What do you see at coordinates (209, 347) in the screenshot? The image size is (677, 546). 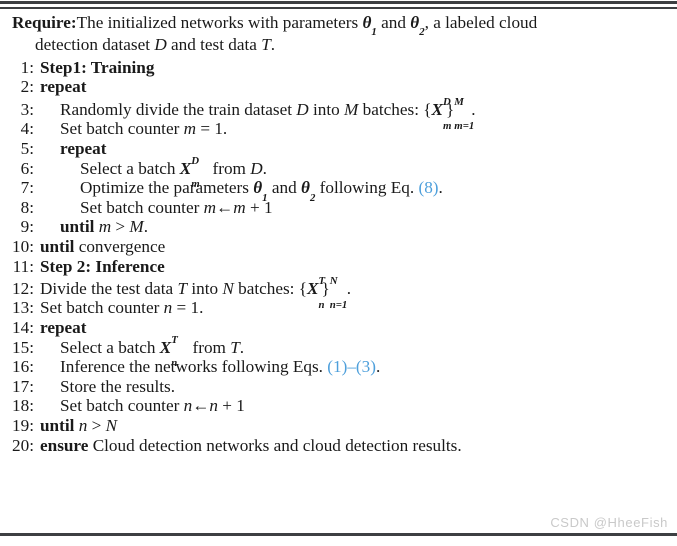 I see `text-mid: from` at bounding box center [209, 347].